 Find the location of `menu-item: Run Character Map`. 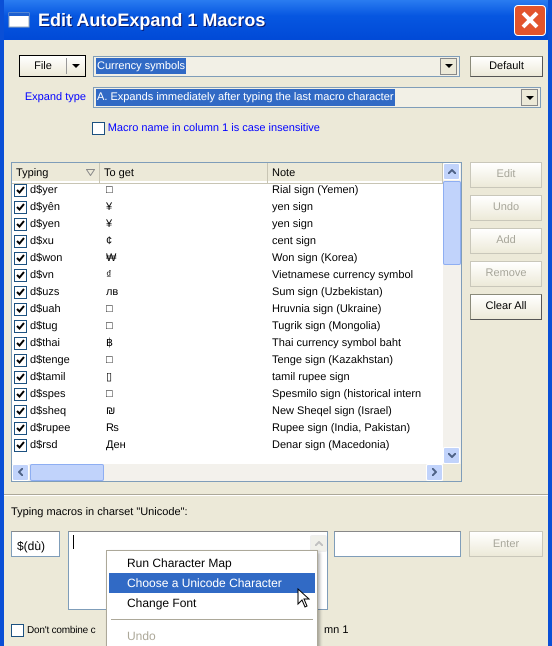

menu-item: Run Character Map is located at coordinates (212, 563).